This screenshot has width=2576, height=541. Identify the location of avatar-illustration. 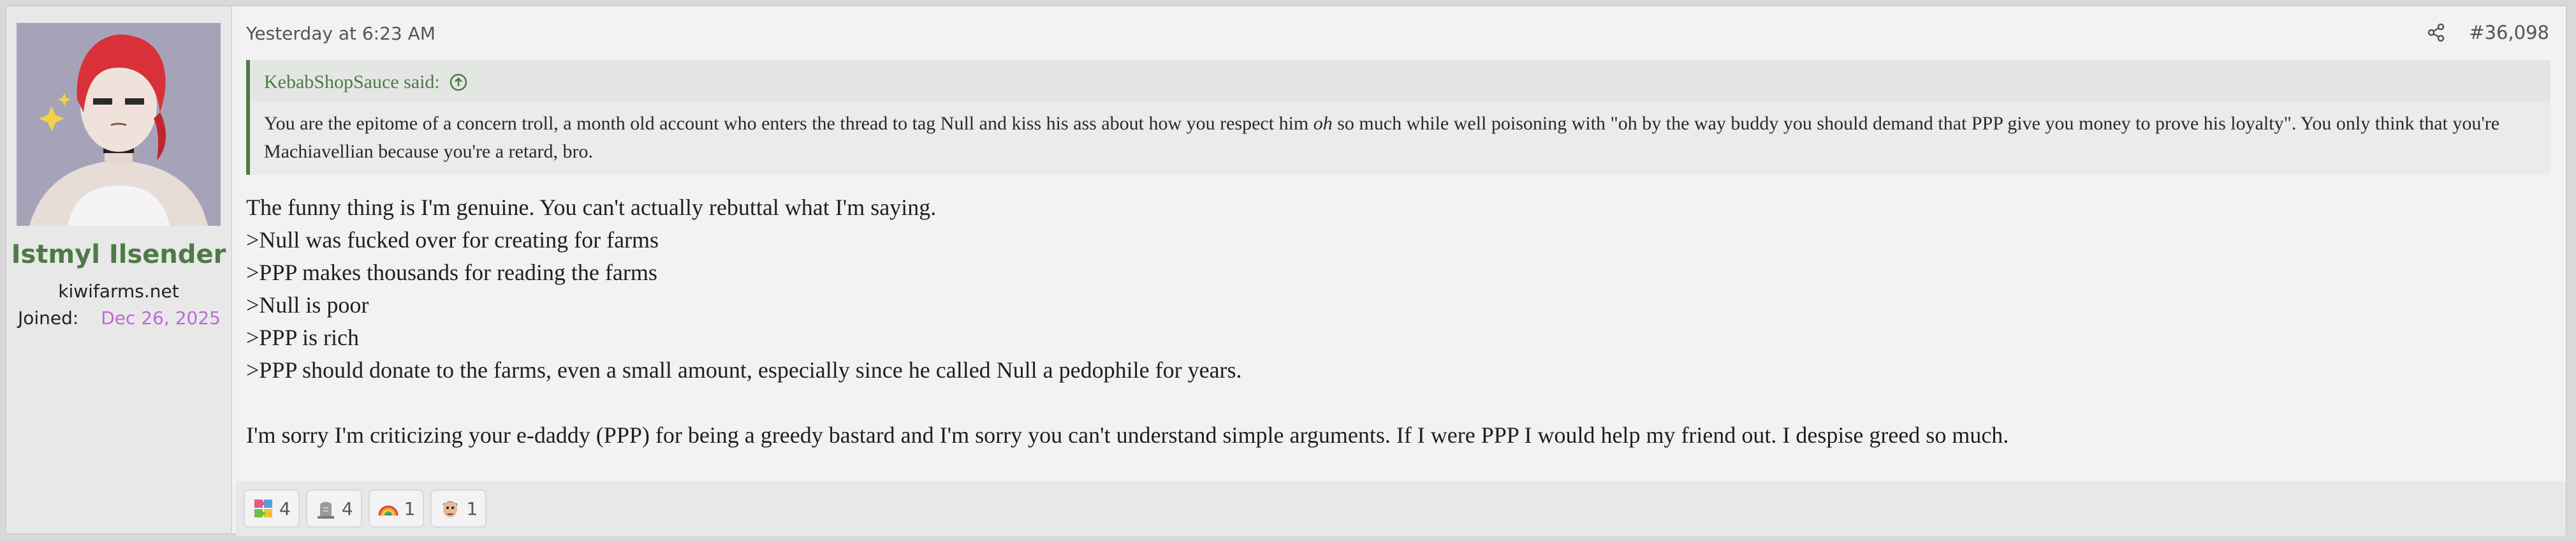
(119, 124).